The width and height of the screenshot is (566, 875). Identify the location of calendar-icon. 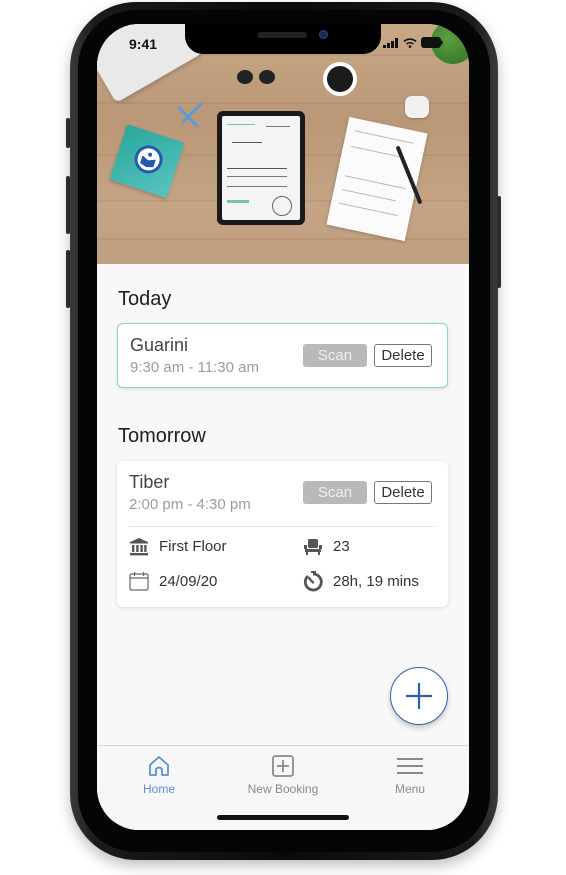
(139, 581).